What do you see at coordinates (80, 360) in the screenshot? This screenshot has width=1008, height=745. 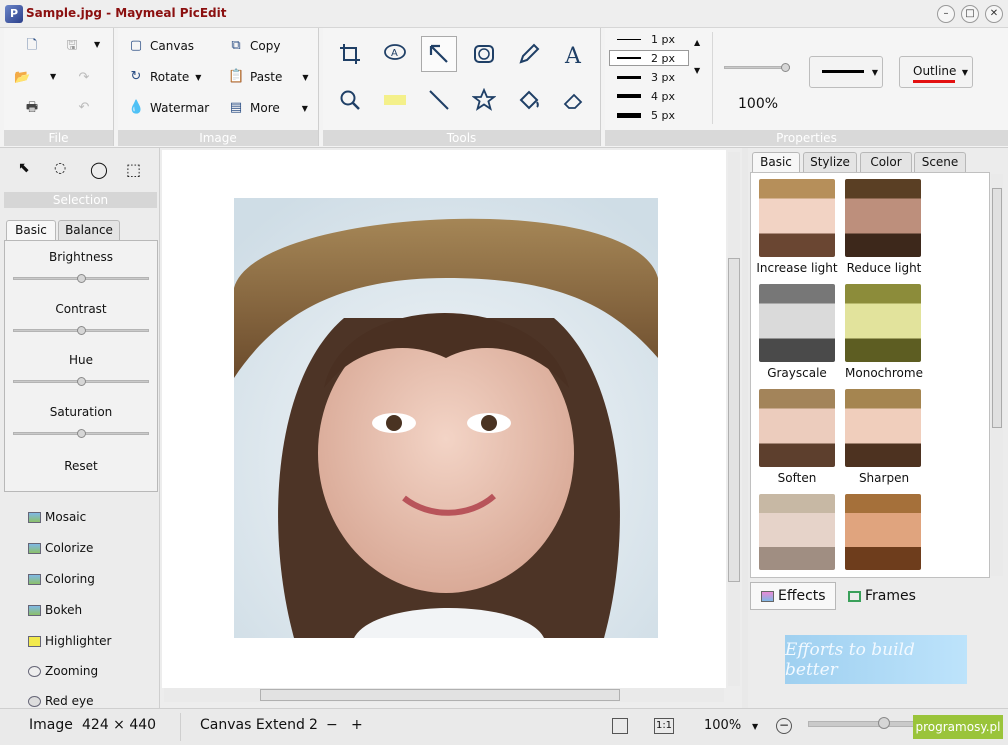 I see `hue-label: Hue` at bounding box center [80, 360].